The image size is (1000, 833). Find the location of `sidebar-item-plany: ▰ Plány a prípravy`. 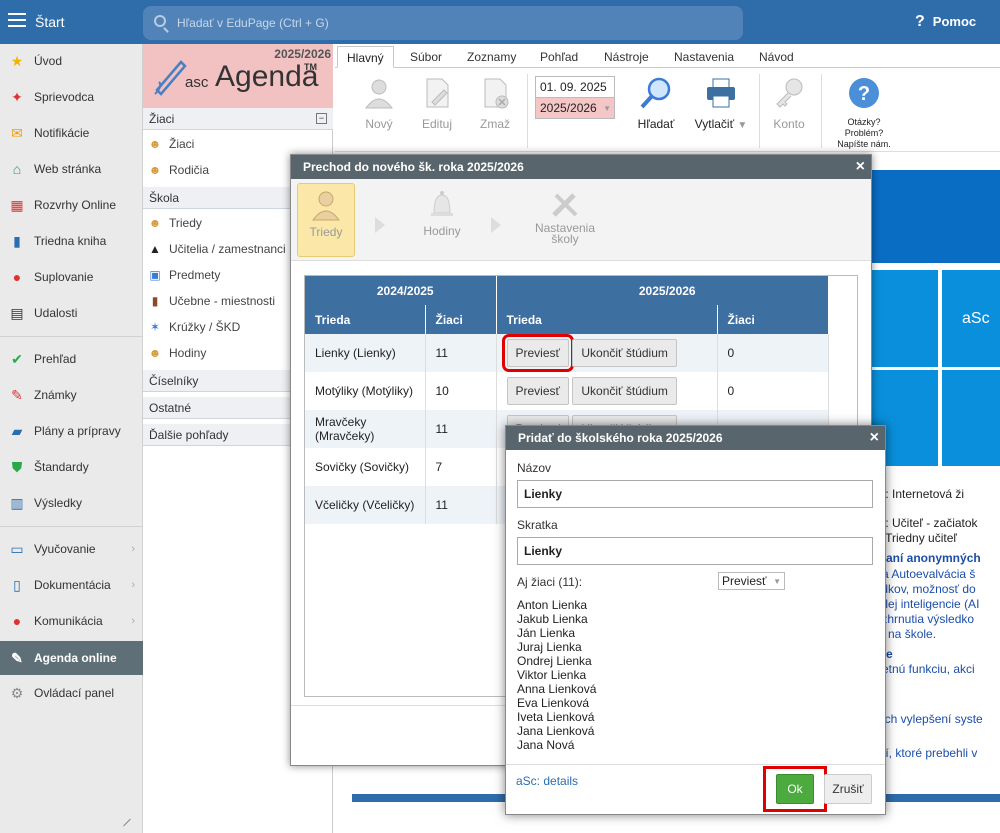

sidebar-item-plany: ▰ Plány a prípravy is located at coordinates (71, 431).